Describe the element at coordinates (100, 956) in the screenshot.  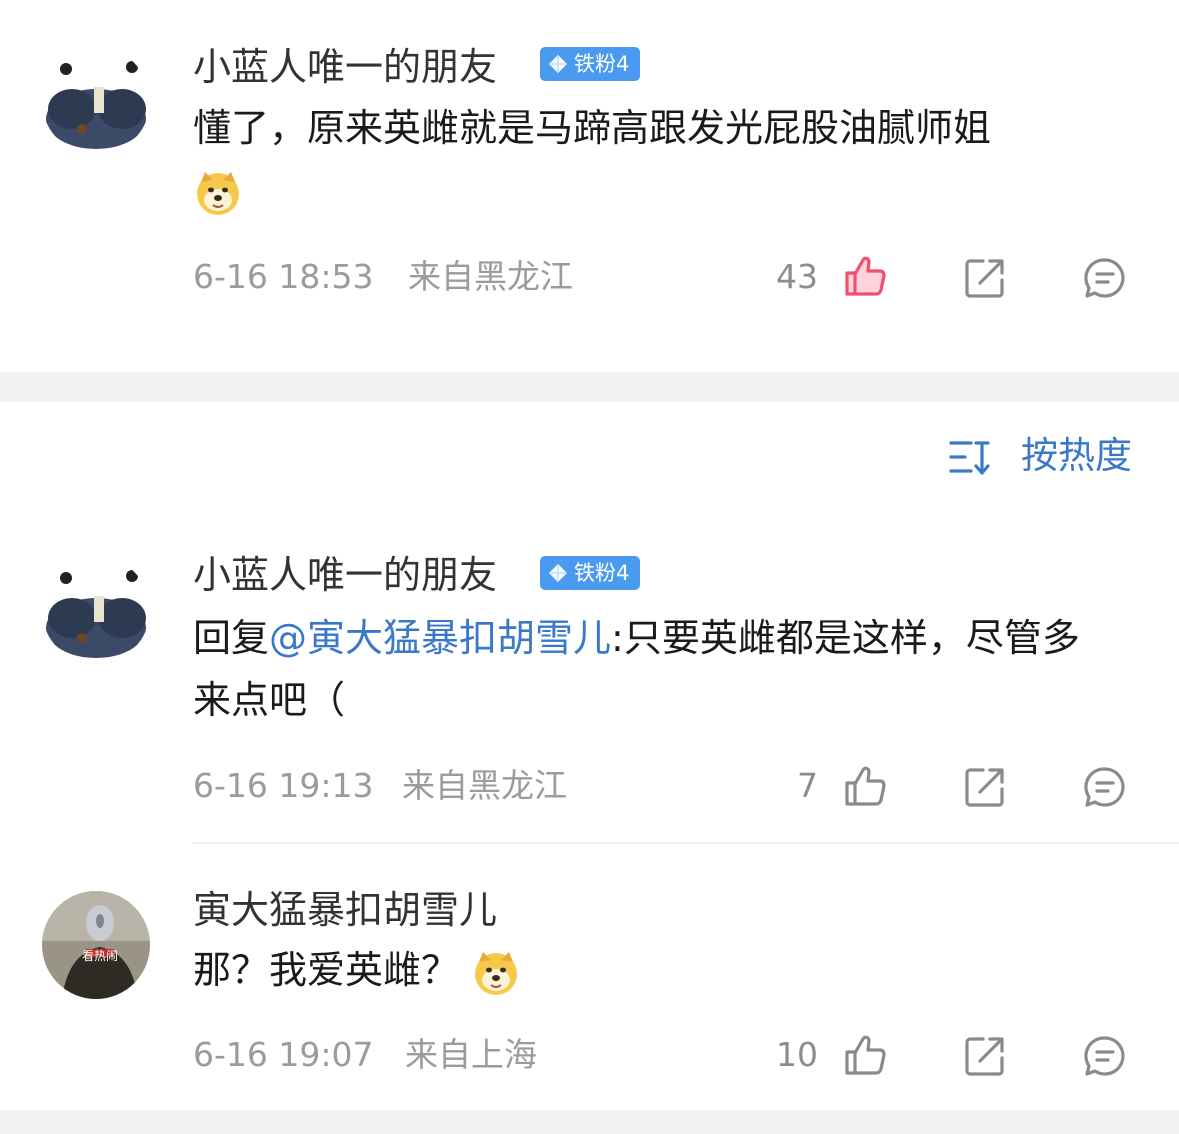
I see `avatar-caption: 看热闹` at that location.